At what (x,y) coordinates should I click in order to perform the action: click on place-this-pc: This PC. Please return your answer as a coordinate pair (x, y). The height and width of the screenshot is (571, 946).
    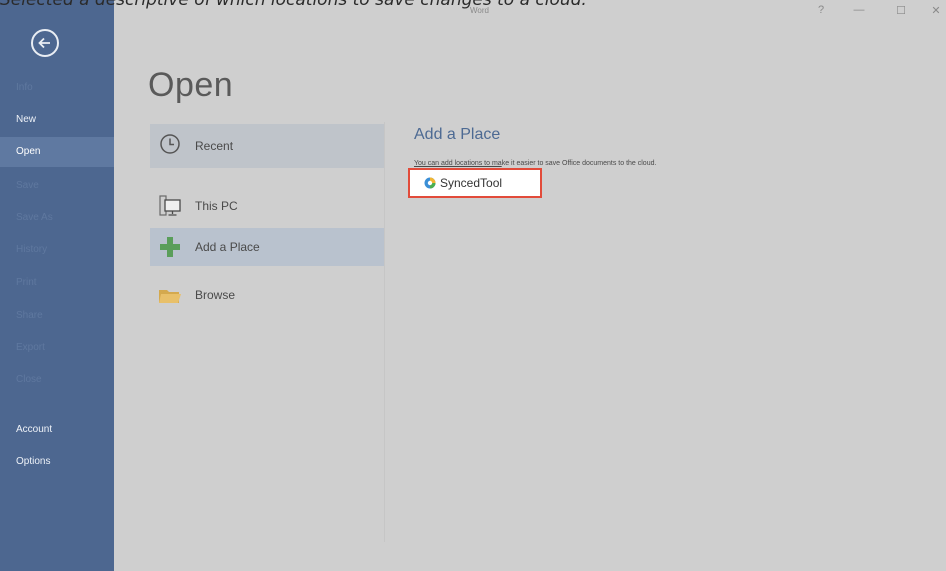
    Looking at the image, I should click on (267, 206).